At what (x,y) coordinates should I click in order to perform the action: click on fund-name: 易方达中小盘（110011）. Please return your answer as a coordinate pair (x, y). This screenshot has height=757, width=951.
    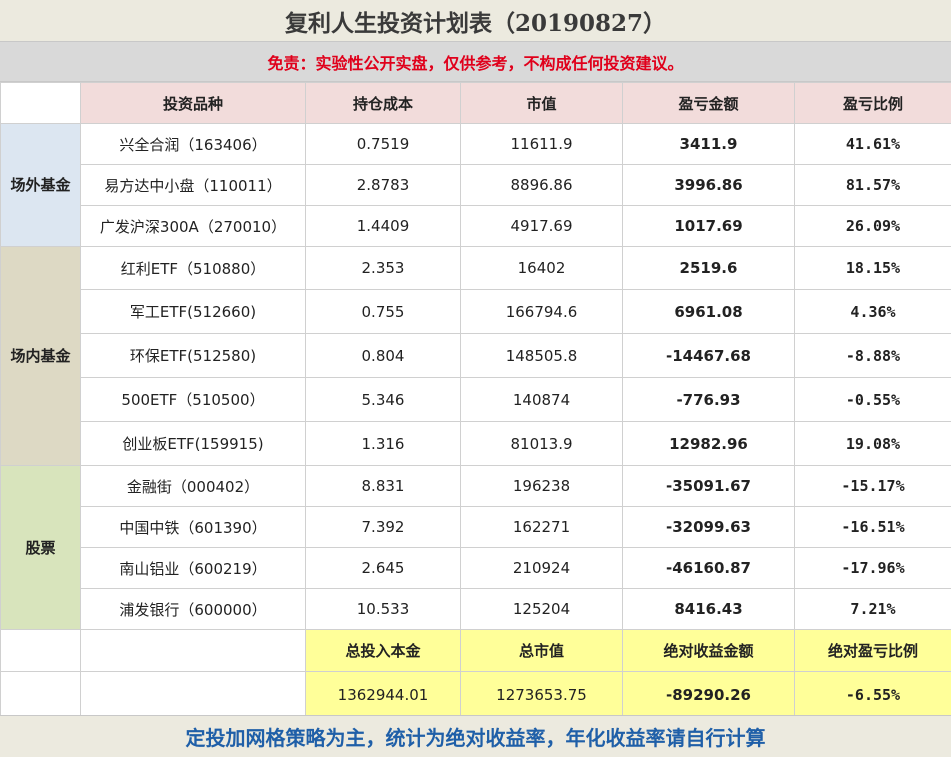
    Looking at the image, I should click on (193, 185).